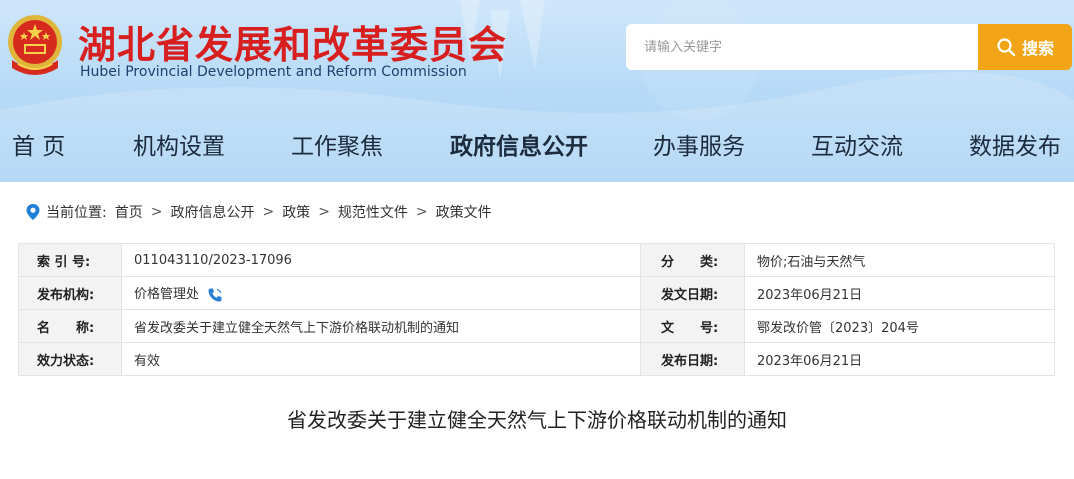  What do you see at coordinates (692, 293) in the screenshot?
I see `issue-date-label: 发文日期:` at bounding box center [692, 293].